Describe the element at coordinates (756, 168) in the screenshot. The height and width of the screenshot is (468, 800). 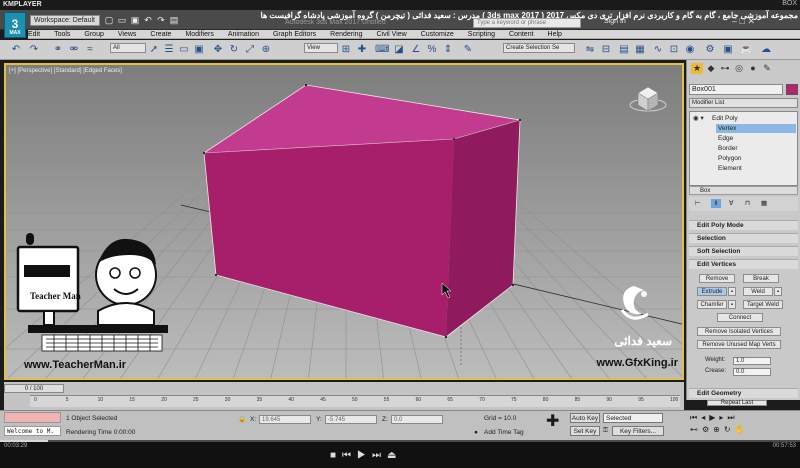
I see `stack-item-element: Element` at that location.